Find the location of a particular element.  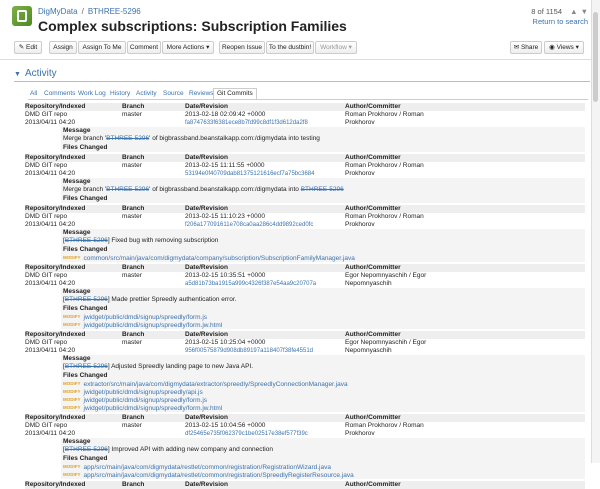

edit-button: ✎ Edit is located at coordinates (28, 47).